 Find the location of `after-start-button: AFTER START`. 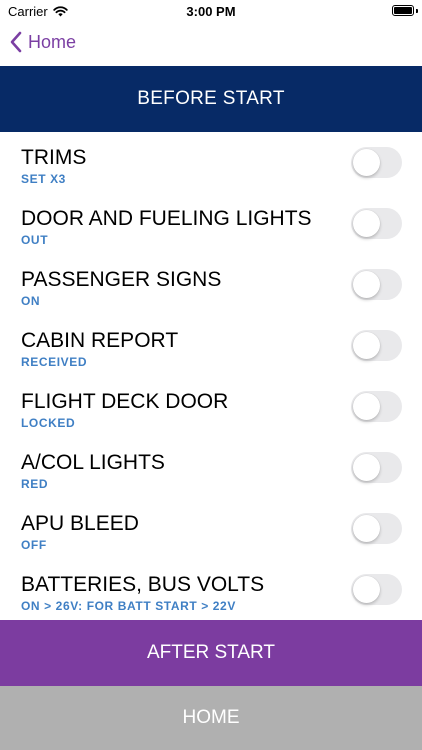

after-start-button: AFTER START is located at coordinates (211, 653).